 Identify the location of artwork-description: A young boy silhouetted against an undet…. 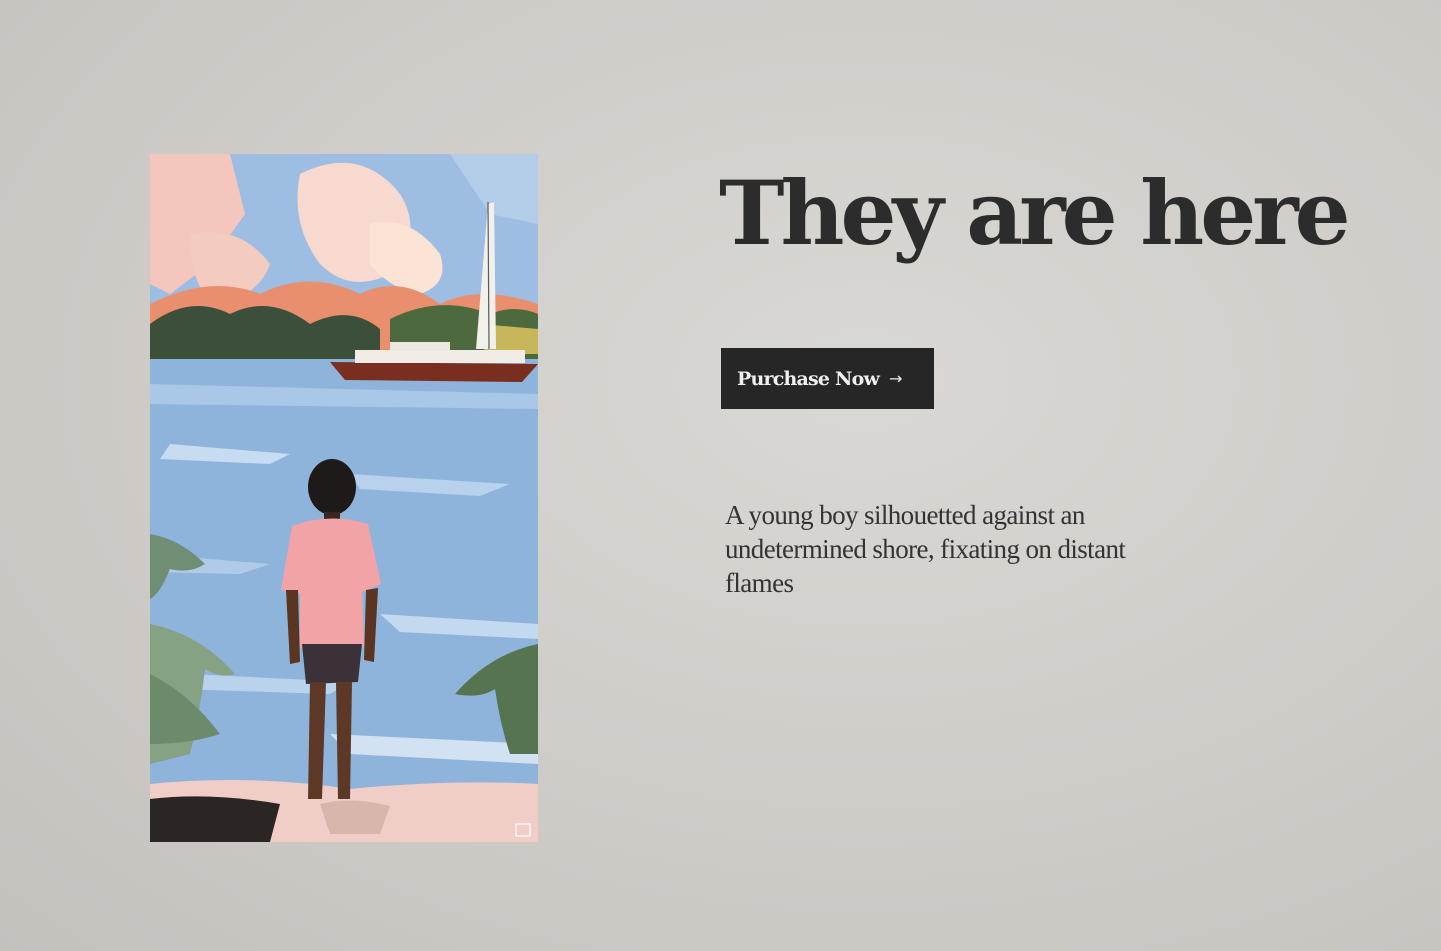
(925, 549).